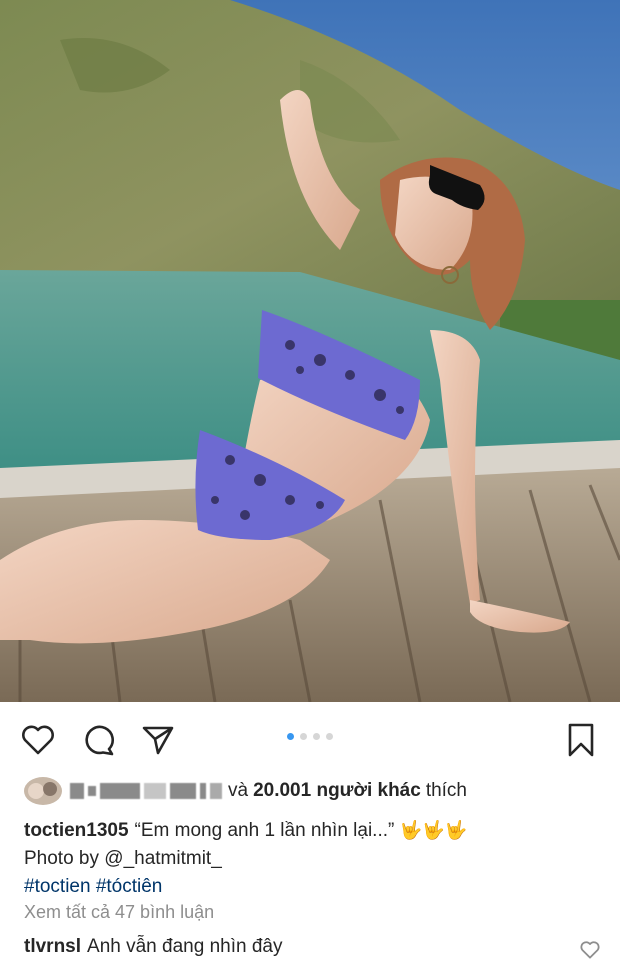 This screenshot has height=968, width=620. What do you see at coordinates (446, 790) in the screenshot?
I see `likes-suffix: thích` at bounding box center [446, 790].